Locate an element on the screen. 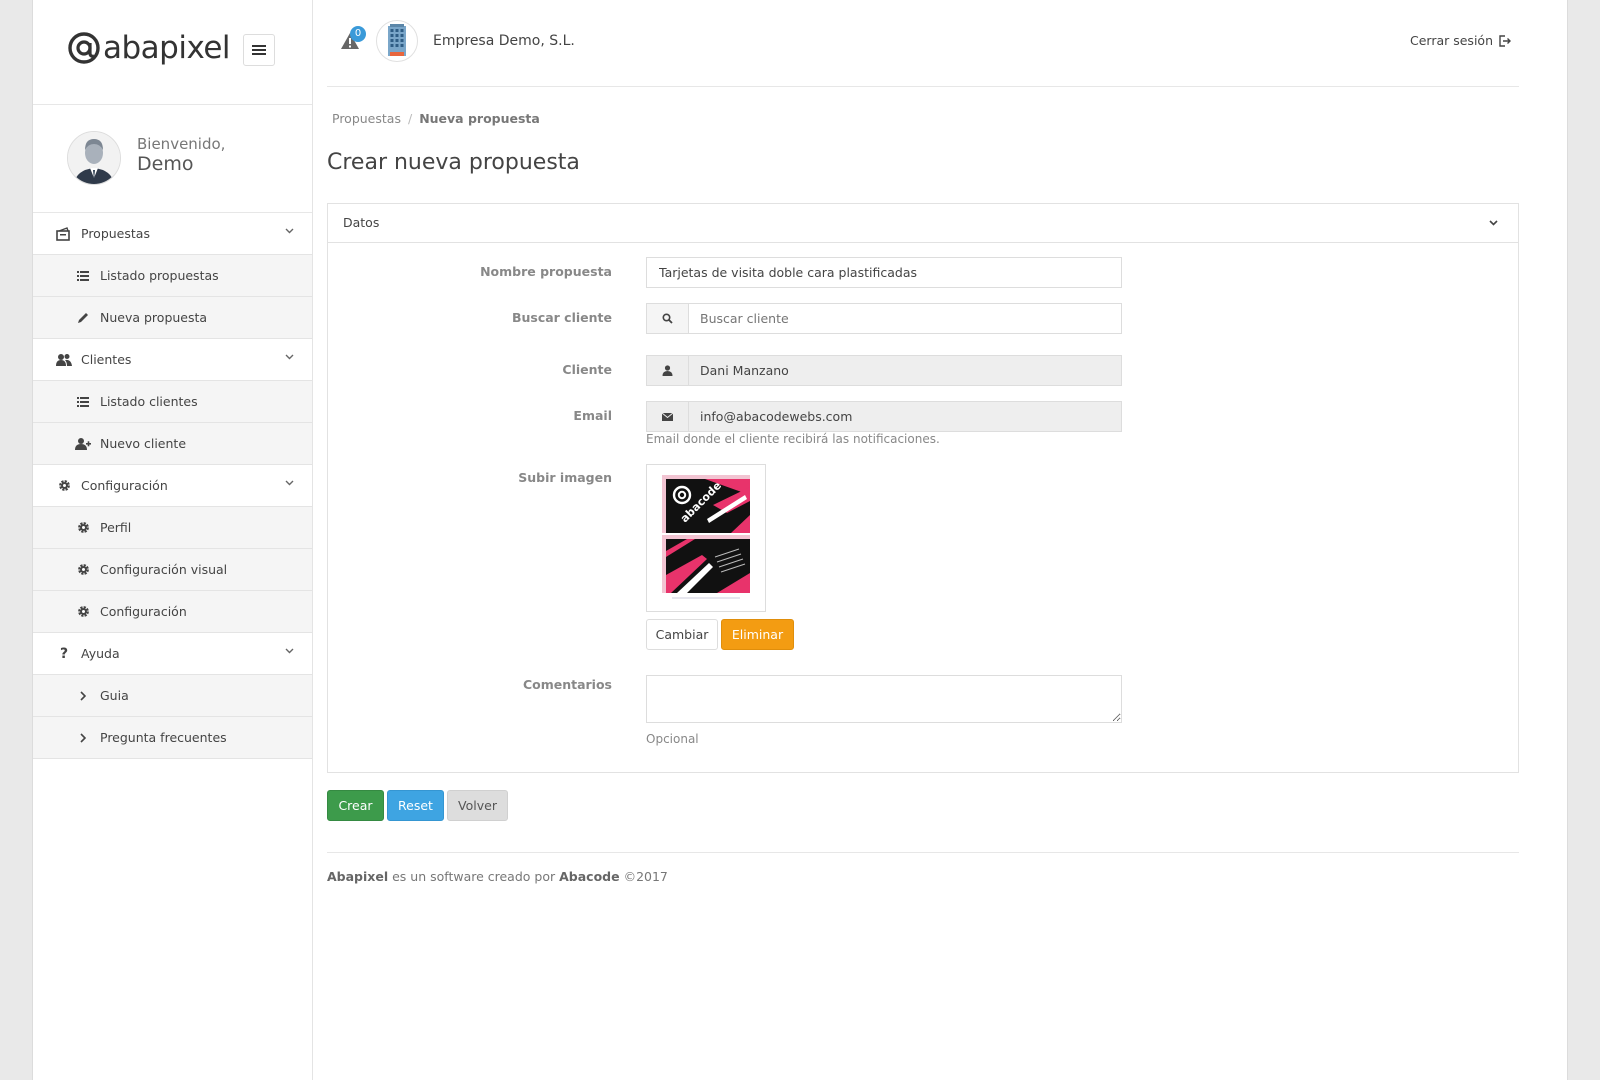 This screenshot has width=1600, height=1080. nombre-propuesta-input is located at coordinates (884, 272).